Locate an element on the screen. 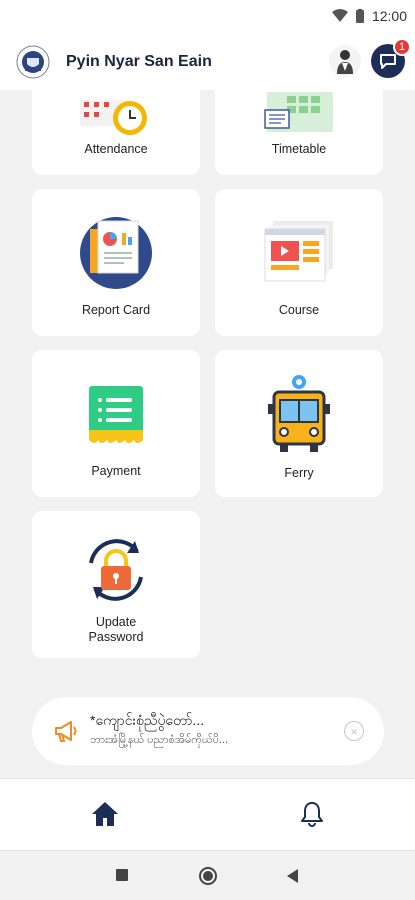 This screenshot has height=900, width=415. course-card: Course is located at coordinates (299, 262).